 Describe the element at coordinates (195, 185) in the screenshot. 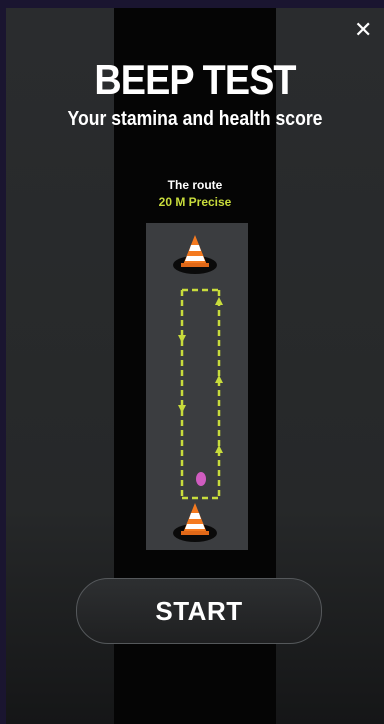

I see `route-label: The route` at that location.